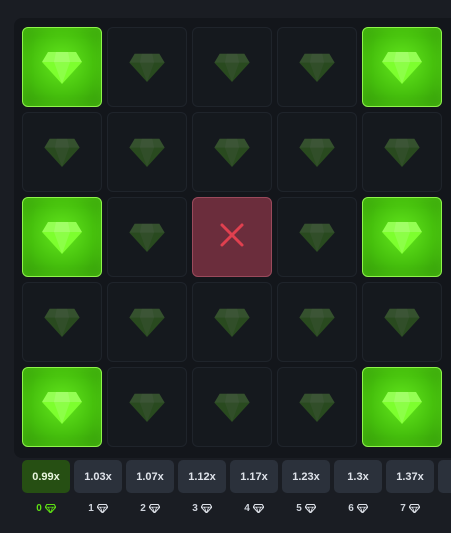 The image size is (451, 533). I want to click on close-icon, so click(232, 237).